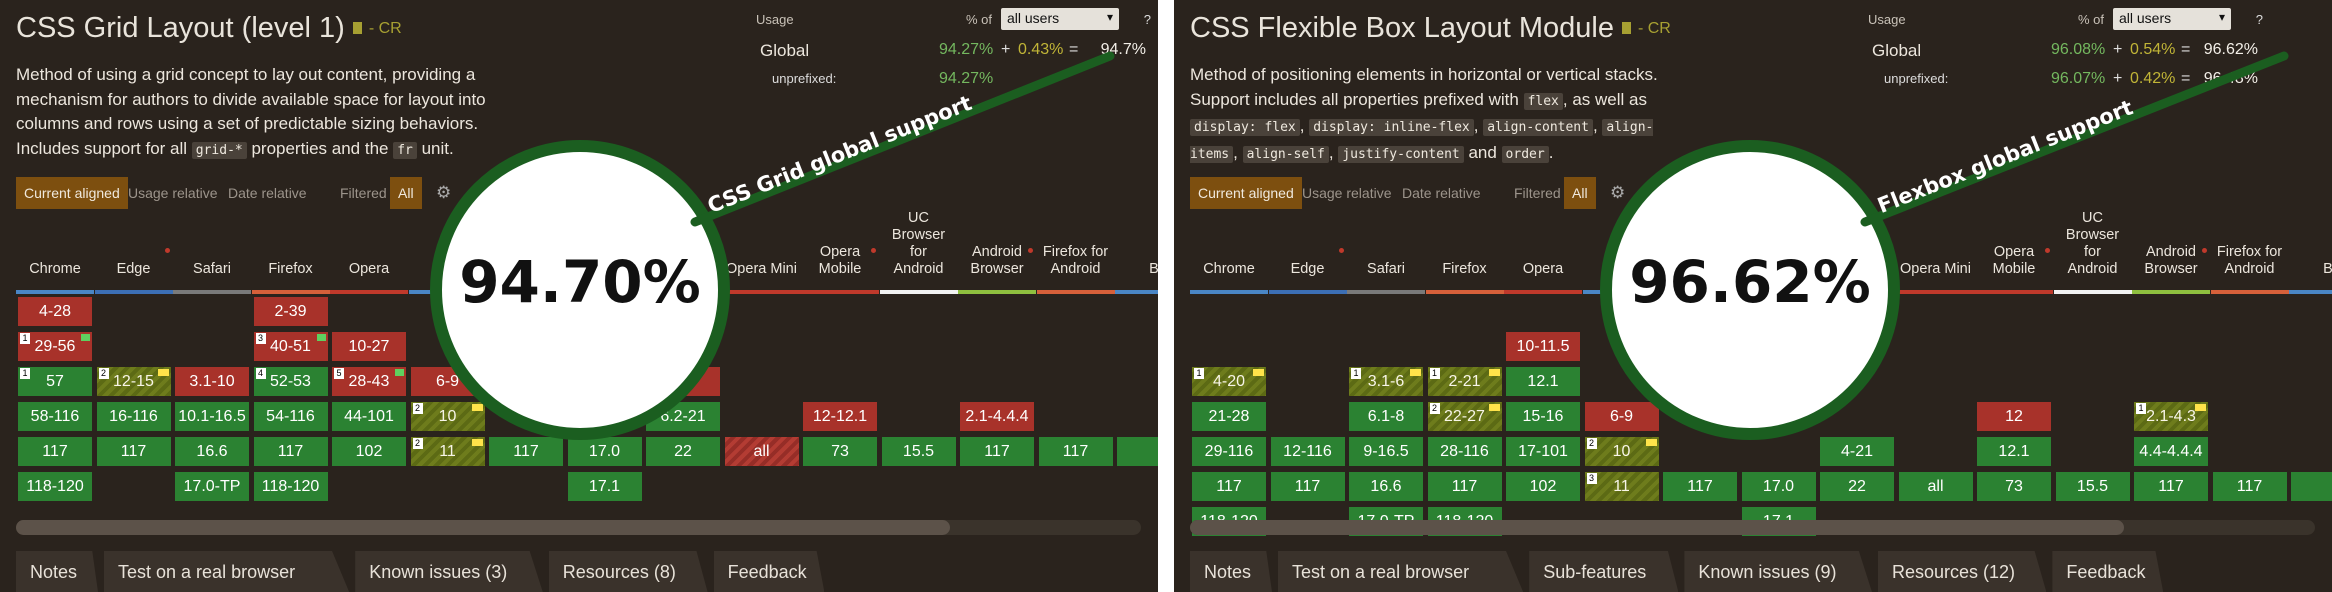 This screenshot has height=592, width=2332. What do you see at coordinates (1604, 571) in the screenshot?
I see `tab-item: Sub-features` at bounding box center [1604, 571].